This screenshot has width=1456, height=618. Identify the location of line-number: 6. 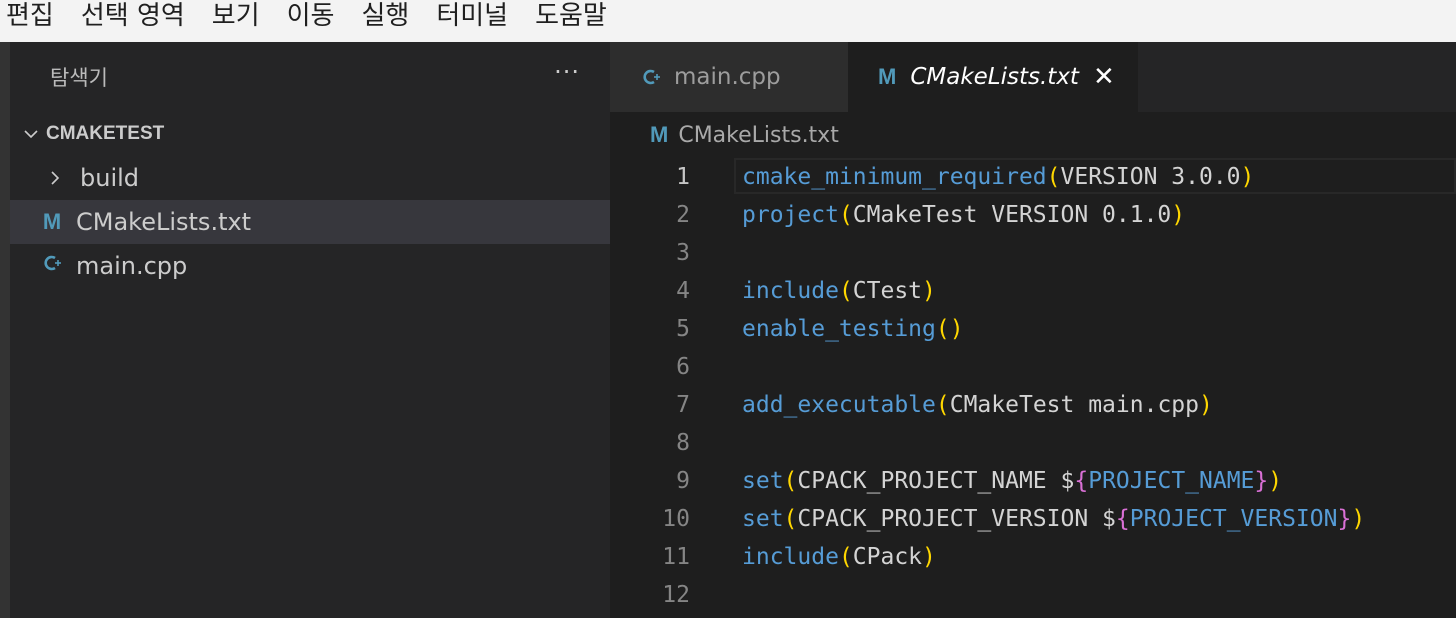
(683, 367).